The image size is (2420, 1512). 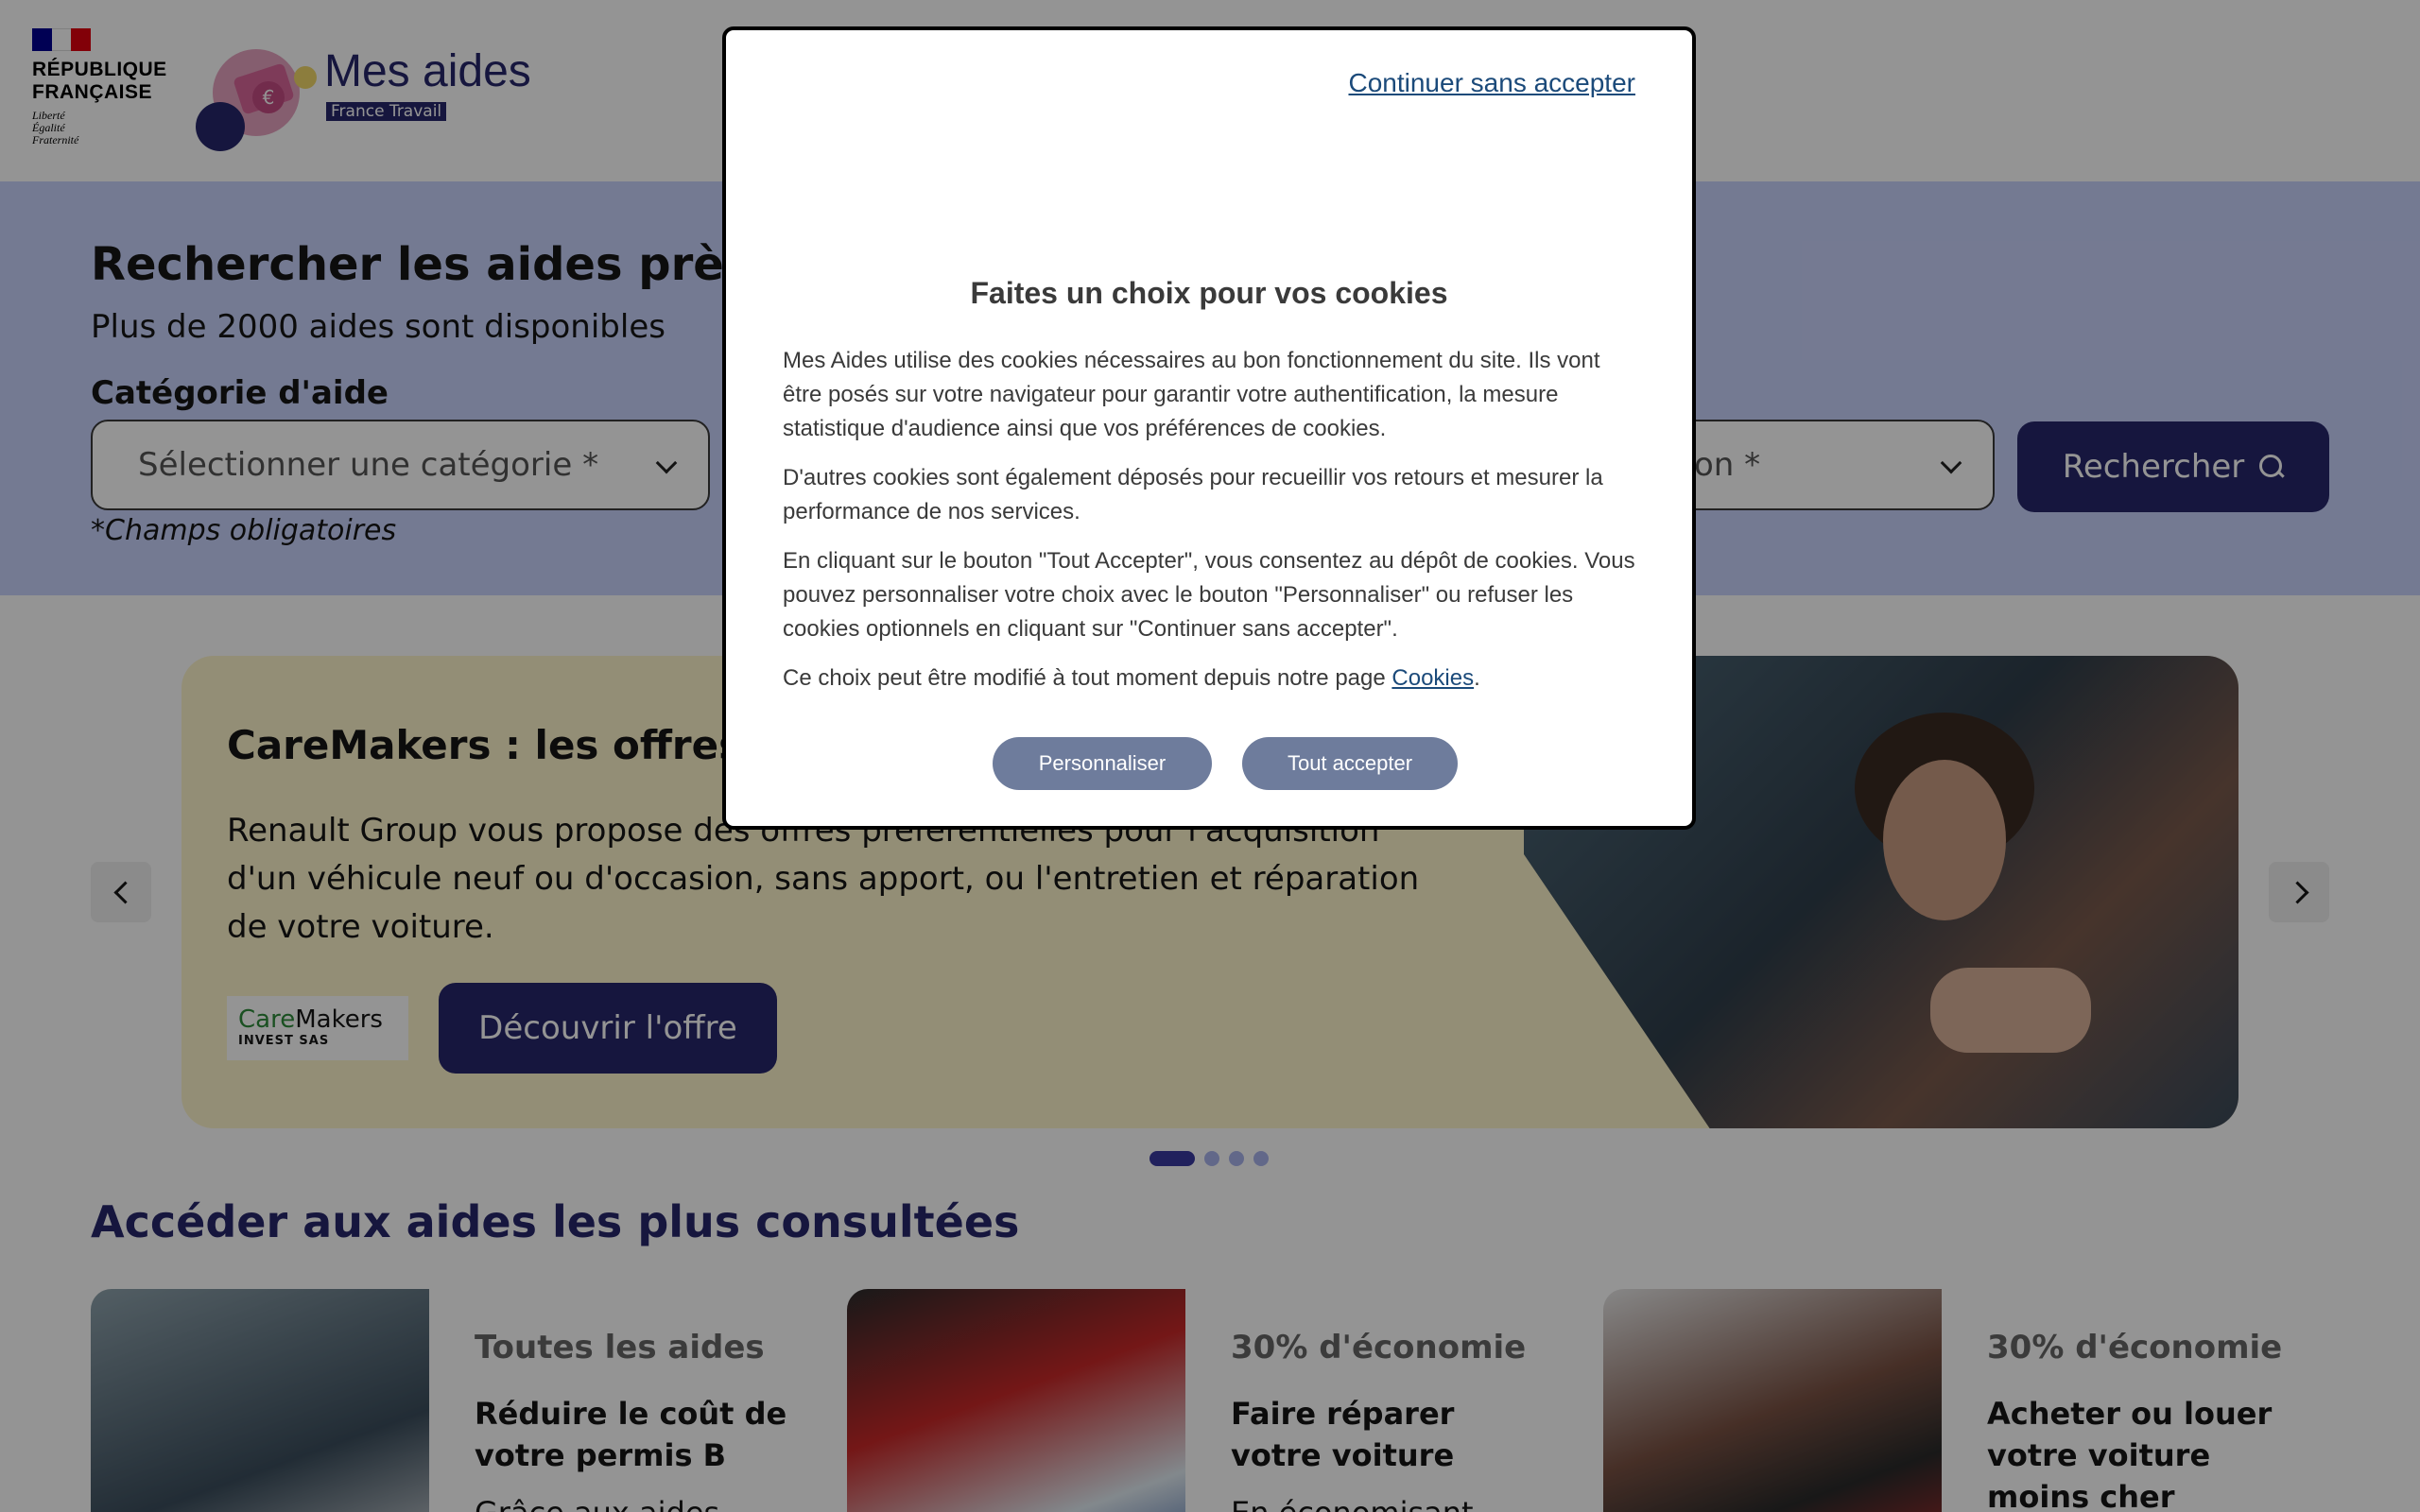 I want to click on continue-without-accepting-link: Continuer sans accepter, so click(x=1491, y=83).